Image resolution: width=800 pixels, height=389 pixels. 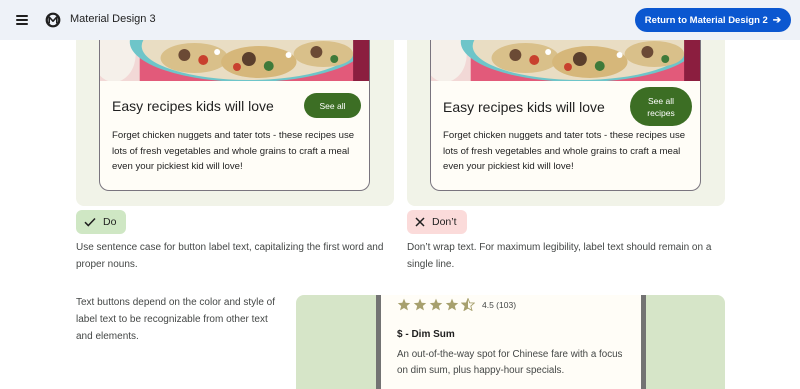 I want to click on half-star-icon, so click(x=468, y=304).